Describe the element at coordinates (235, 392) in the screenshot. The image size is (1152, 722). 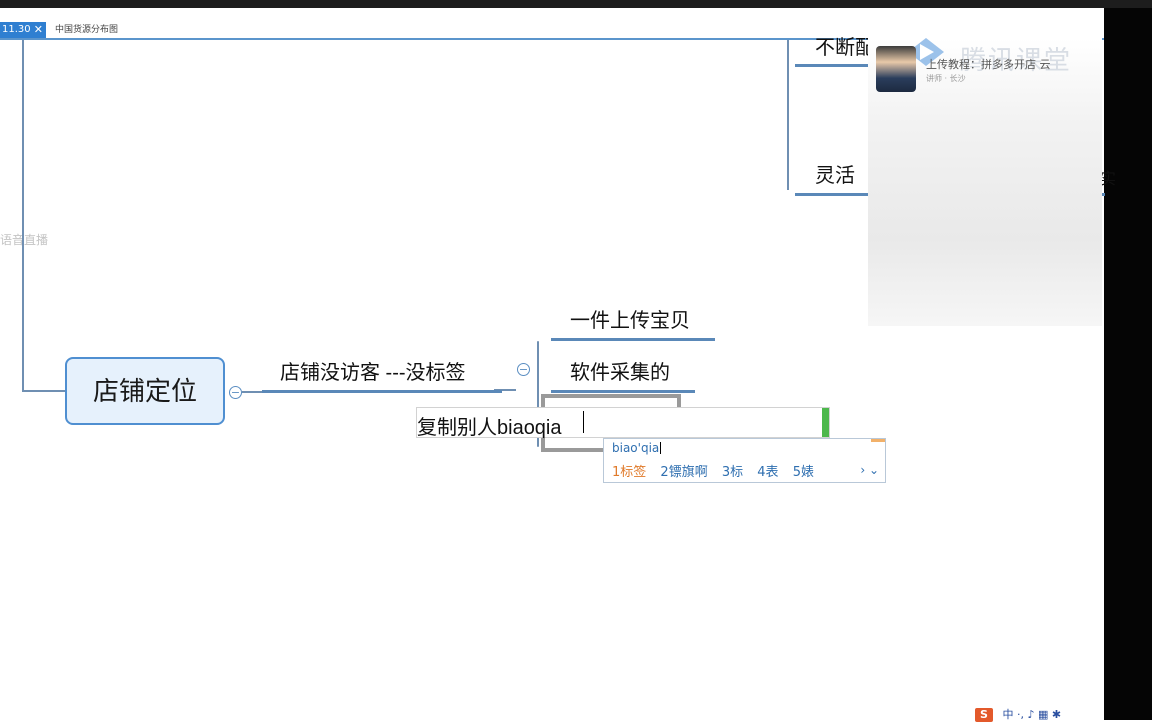
I see `collapse-main-icon: −` at that location.